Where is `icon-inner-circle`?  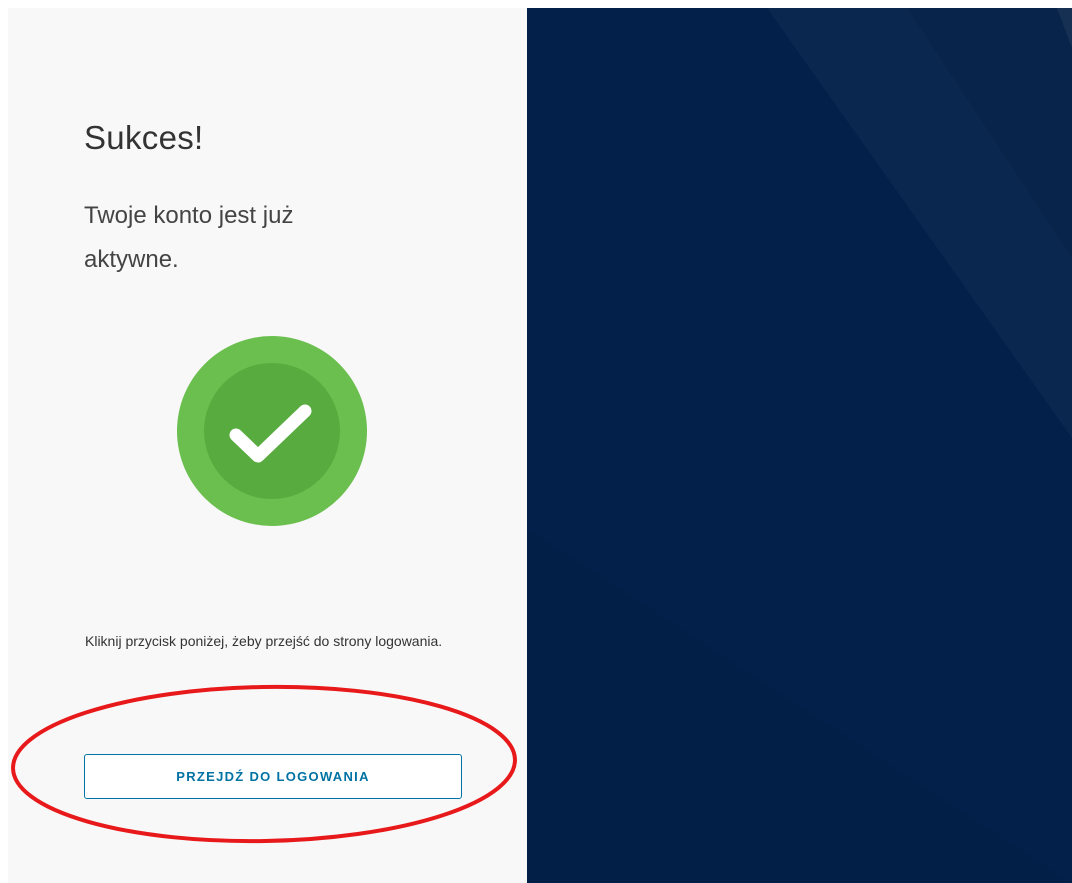 icon-inner-circle is located at coordinates (272, 431).